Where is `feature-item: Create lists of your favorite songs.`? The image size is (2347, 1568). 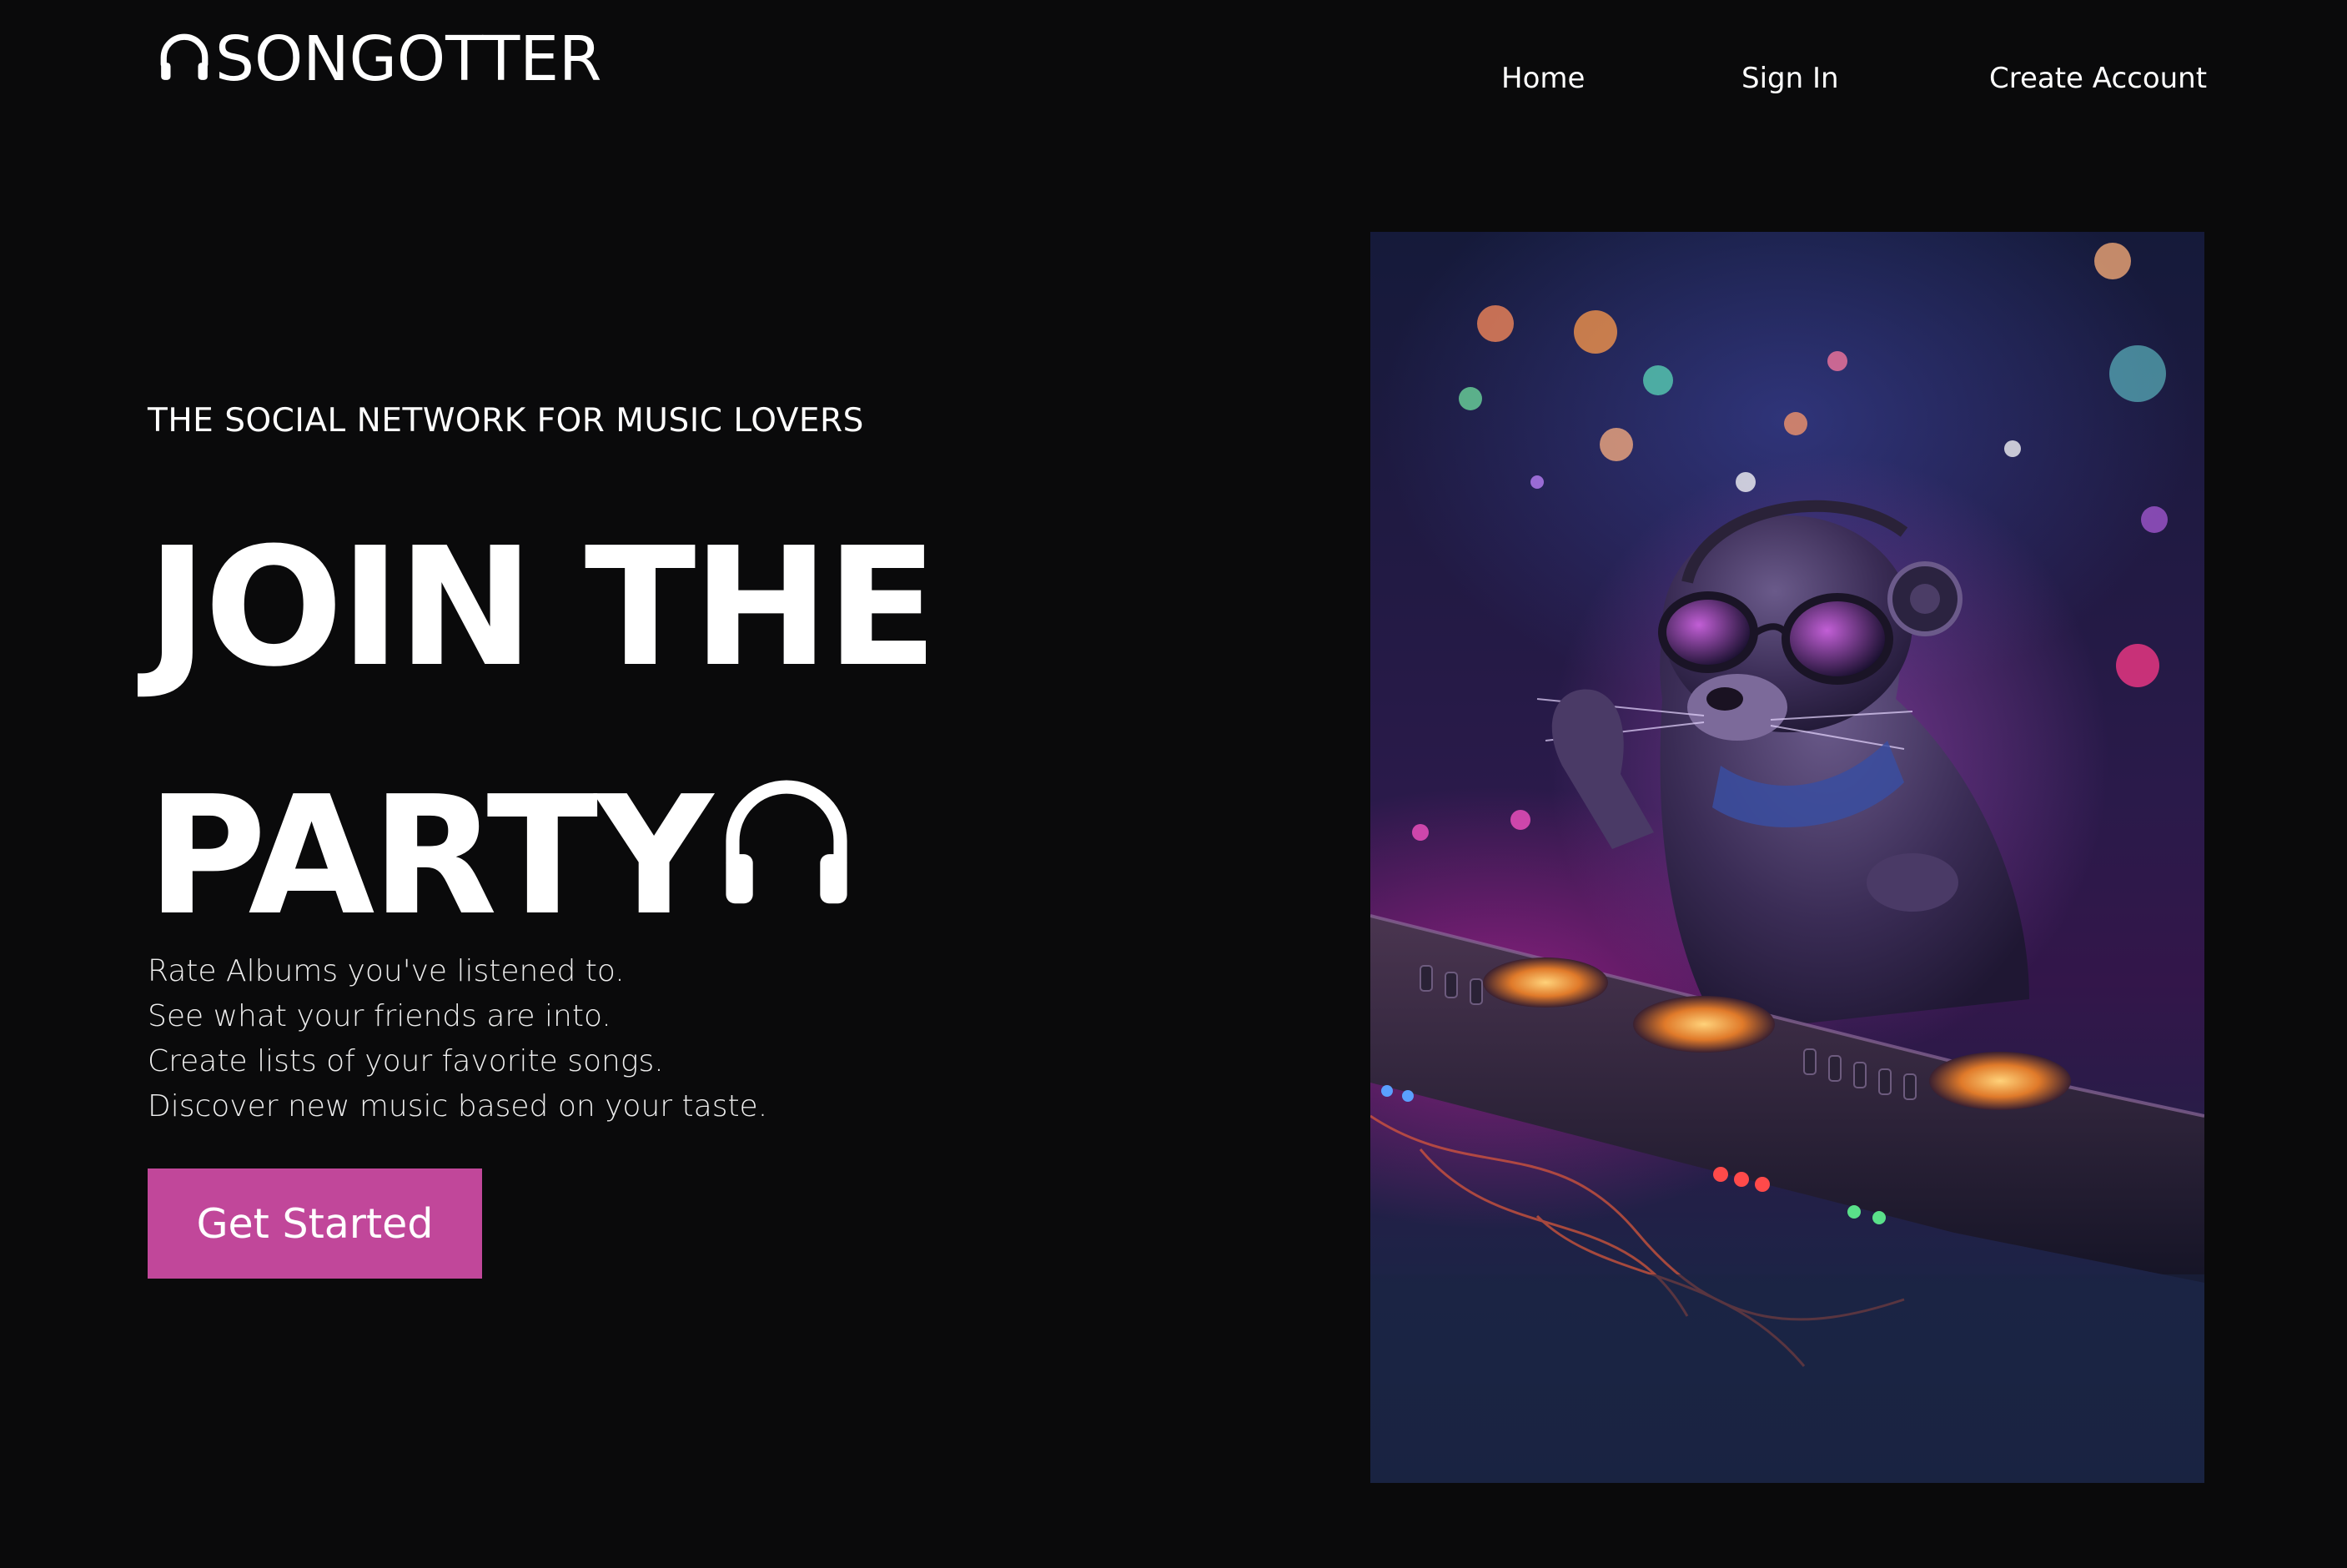
feature-item: Create lists of your favorite songs. is located at coordinates (406, 1061).